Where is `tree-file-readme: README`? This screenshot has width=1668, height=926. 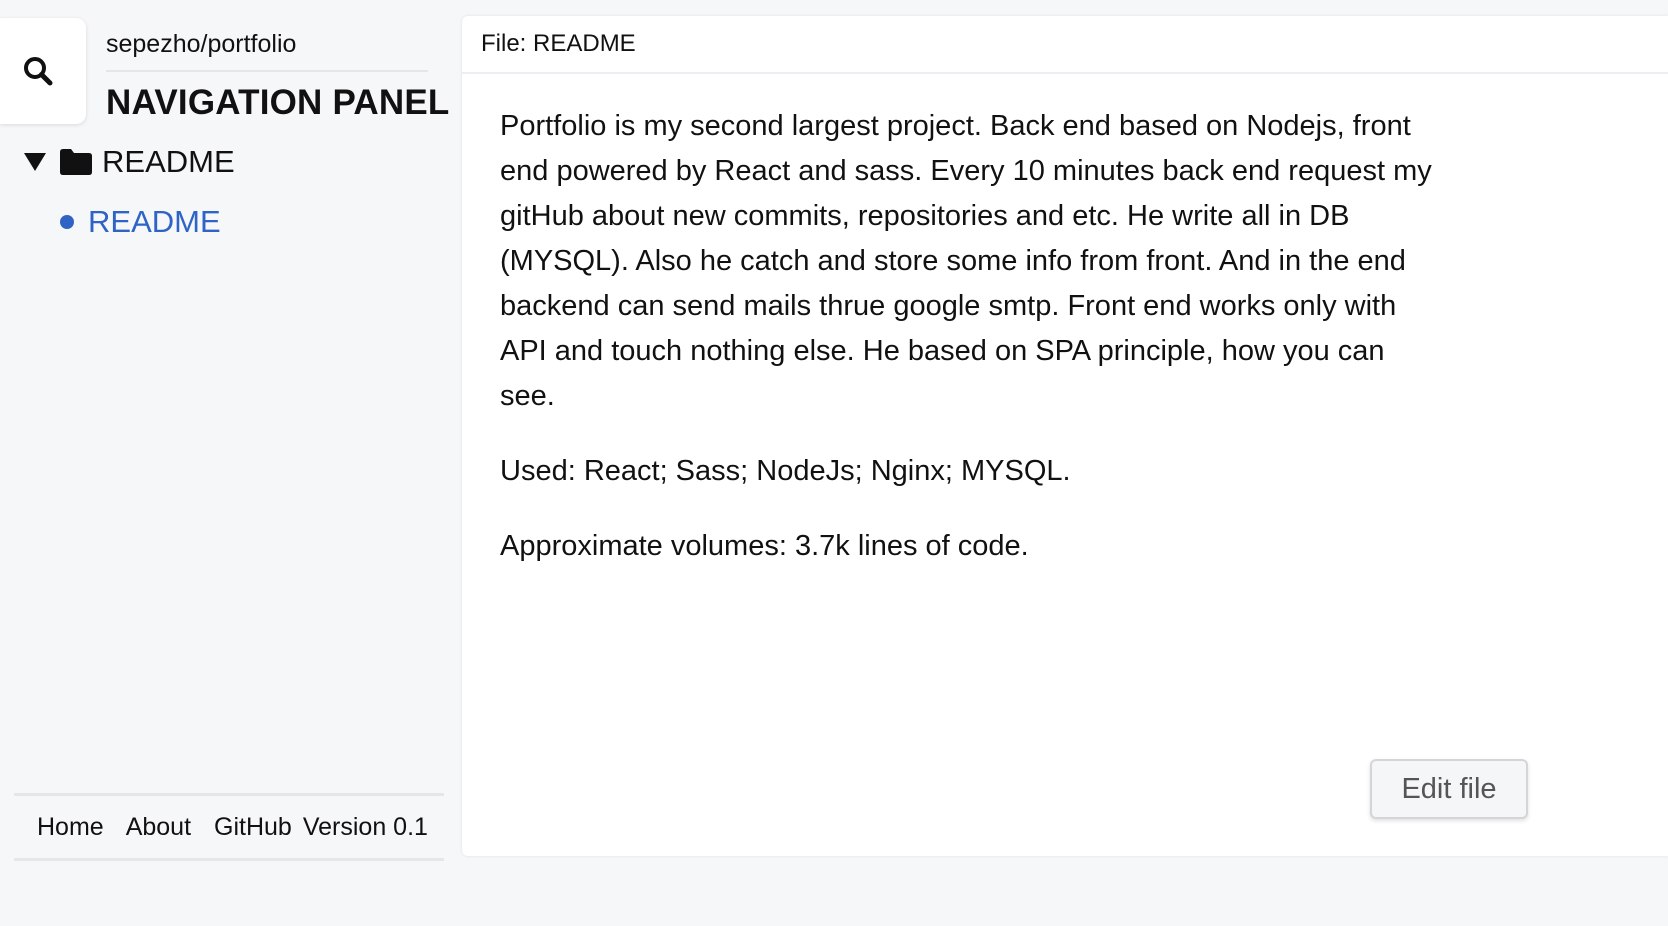
tree-file-readme: README is located at coordinates (140, 222).